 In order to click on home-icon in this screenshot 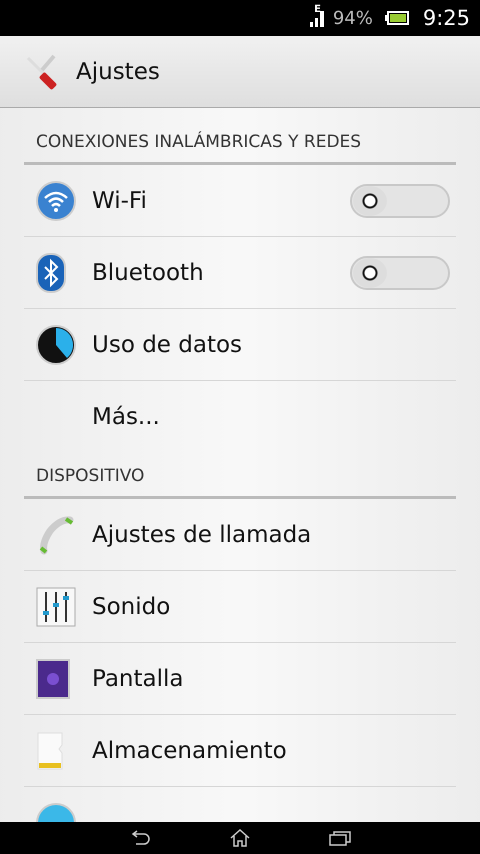, I will do `click(240, 838)`.